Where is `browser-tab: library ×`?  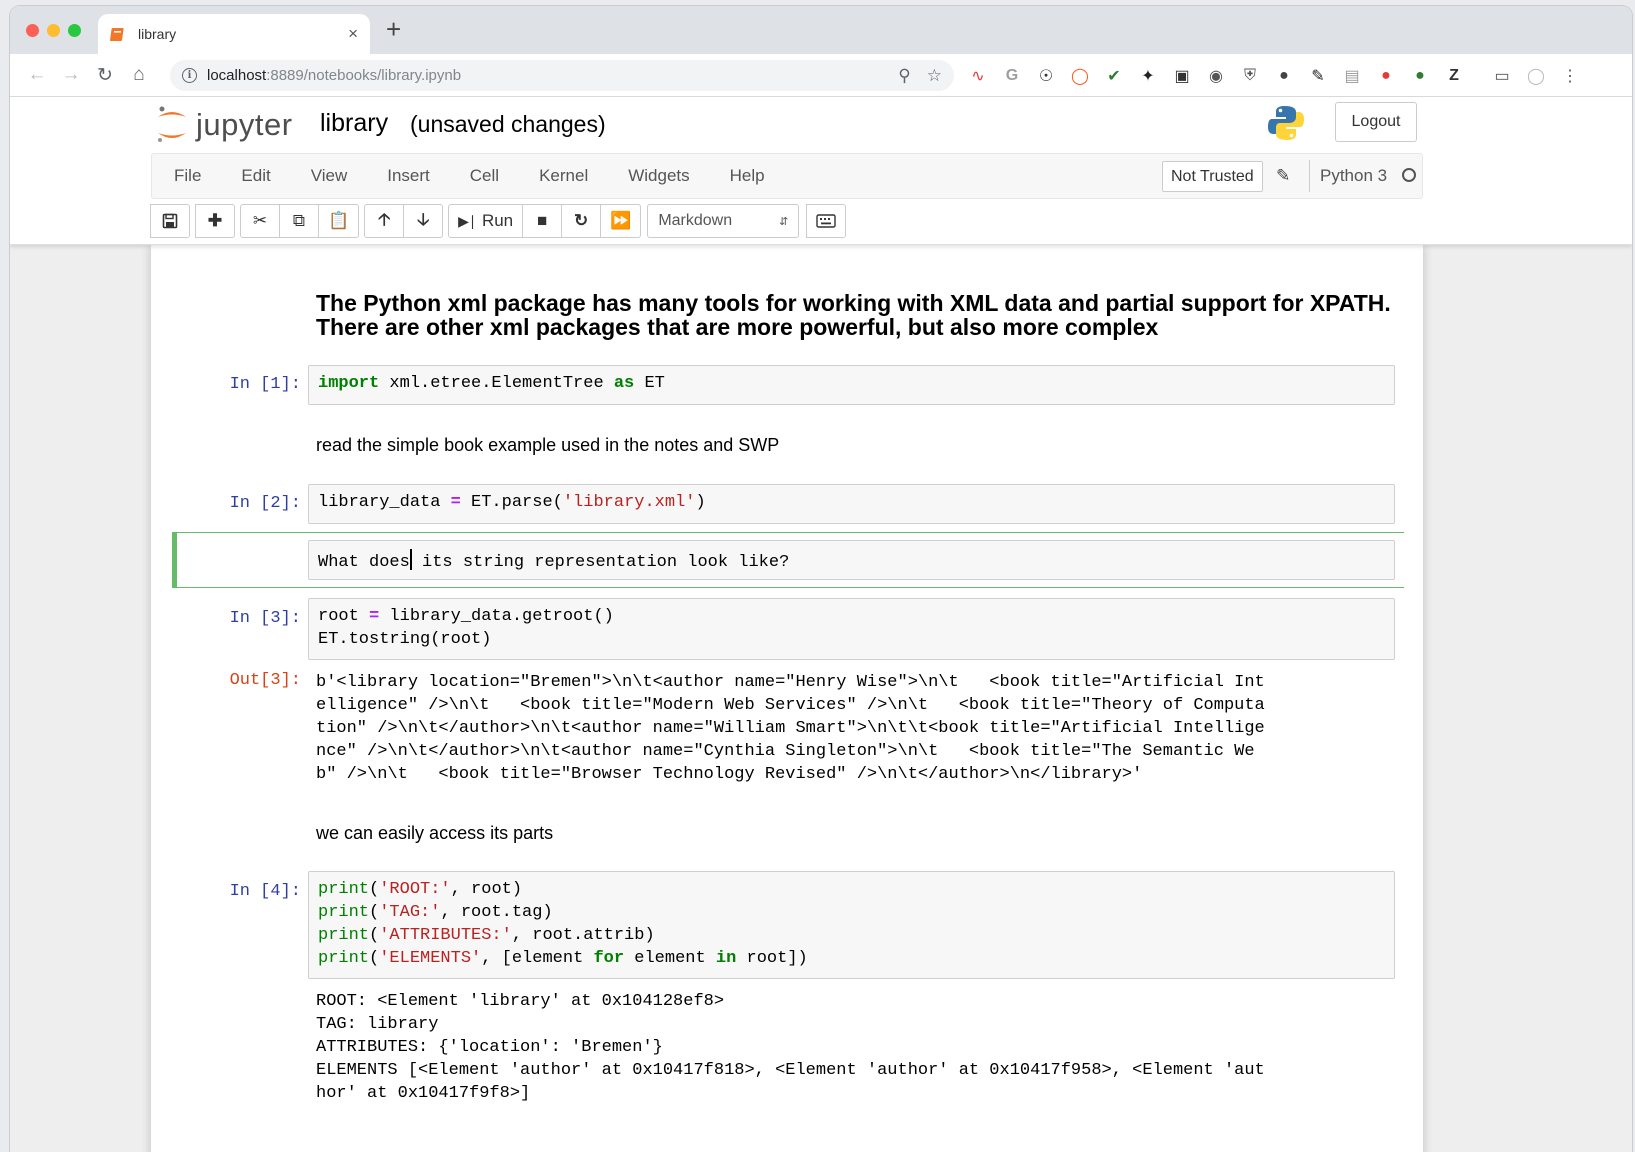 browser-tab: library × is located at coordinates (234, 34).